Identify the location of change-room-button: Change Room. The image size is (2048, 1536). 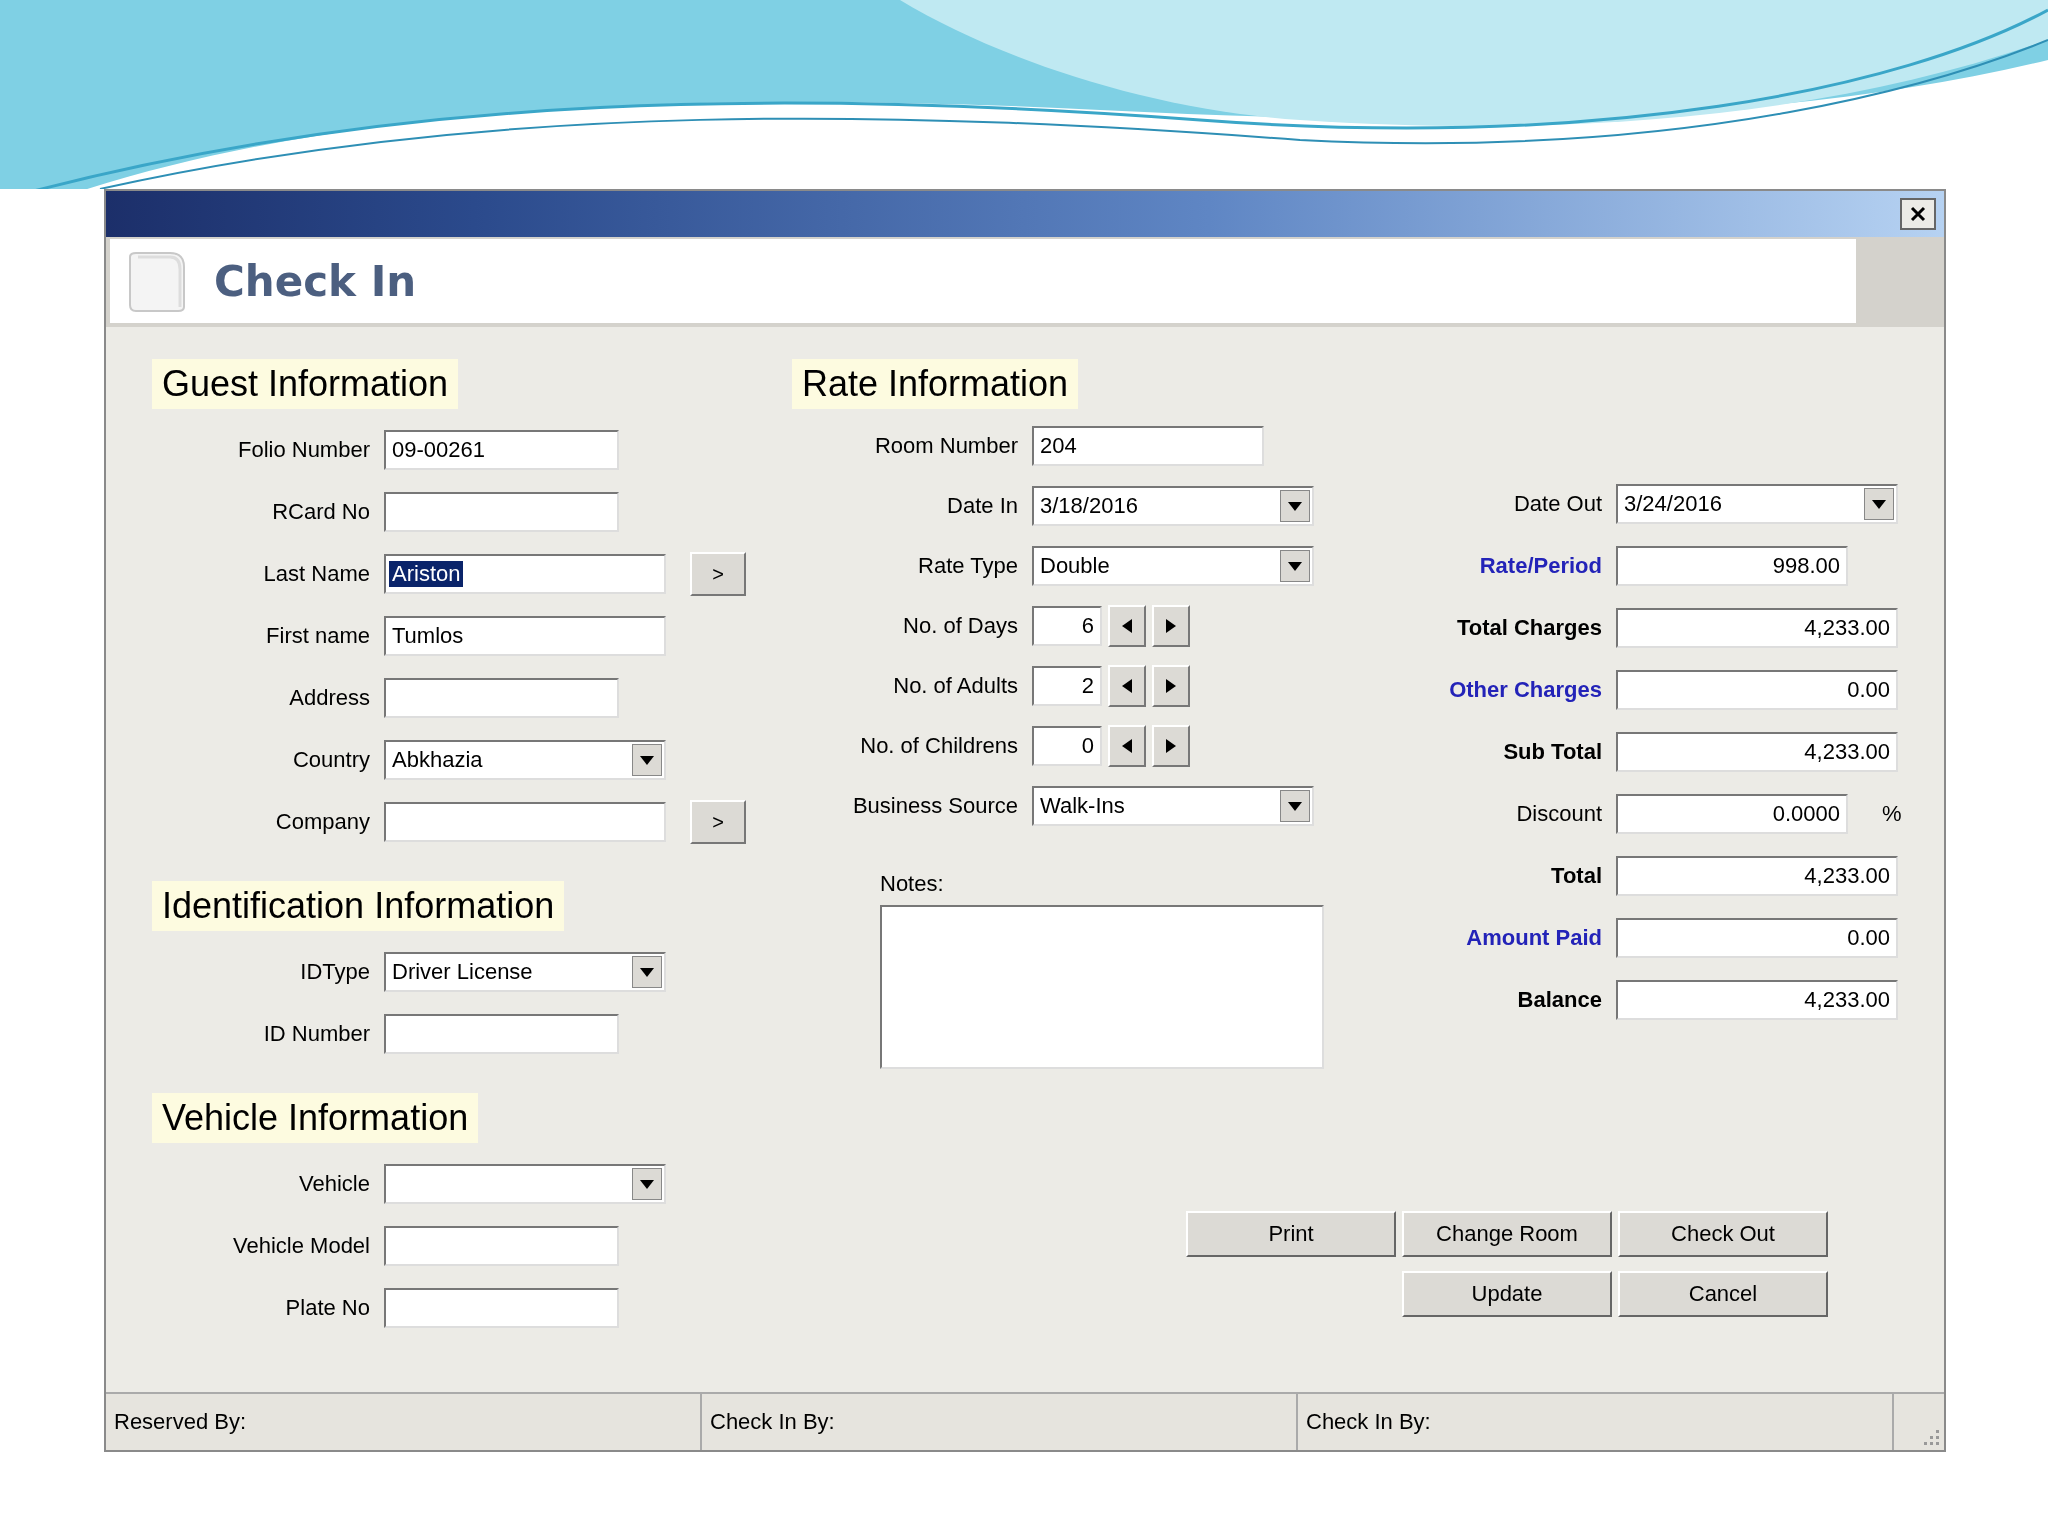
(1507, 1234).